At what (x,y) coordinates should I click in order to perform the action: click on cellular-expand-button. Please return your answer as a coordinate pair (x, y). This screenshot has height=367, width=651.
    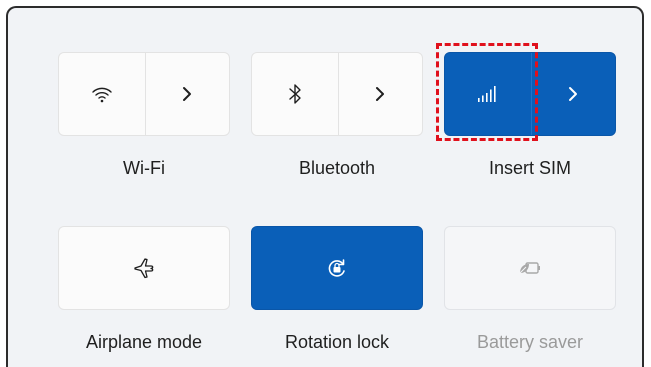
    Looking at the image, I should click on (572, 94).